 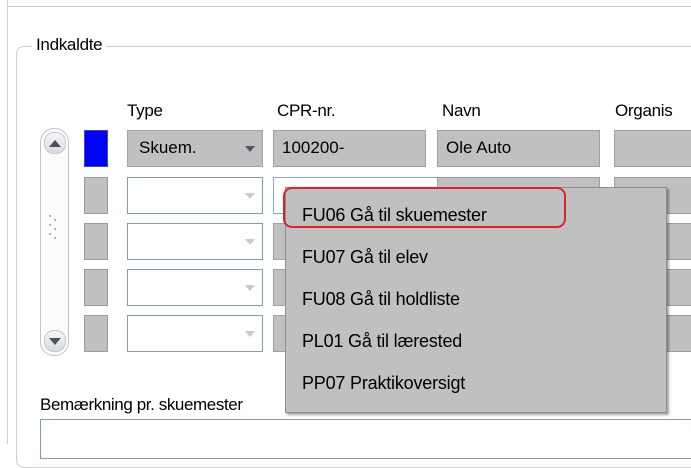 I want to click on row-scrollbar, so click(x=54, y=242).